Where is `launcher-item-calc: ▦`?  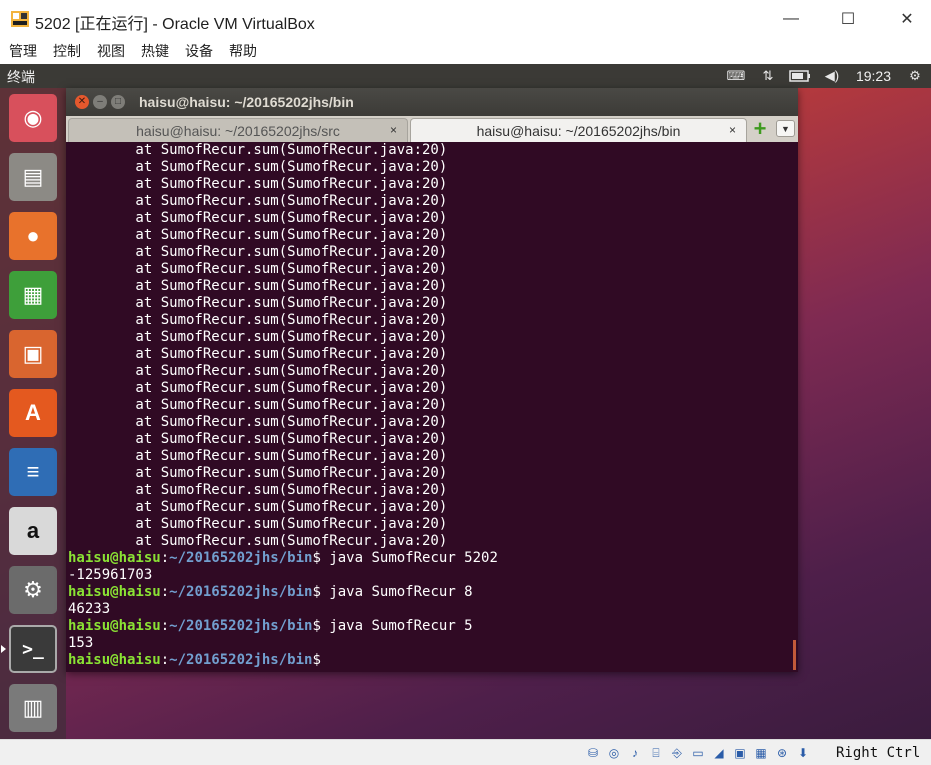
launcher-item-calc: ▦ is located at coordinates (33, 295).